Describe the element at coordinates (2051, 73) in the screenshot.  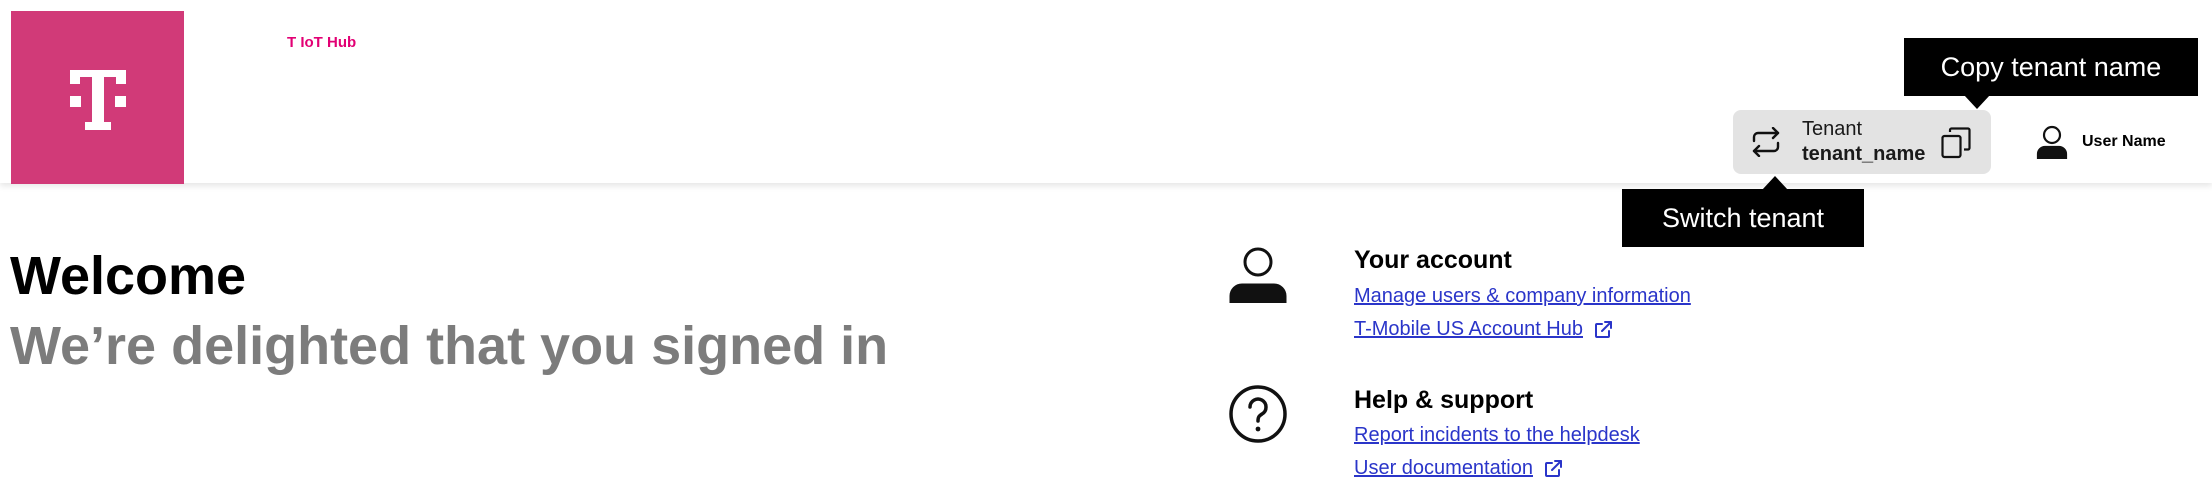
I see `copy-tenant-tooltip: Copy tenant name` at that location.